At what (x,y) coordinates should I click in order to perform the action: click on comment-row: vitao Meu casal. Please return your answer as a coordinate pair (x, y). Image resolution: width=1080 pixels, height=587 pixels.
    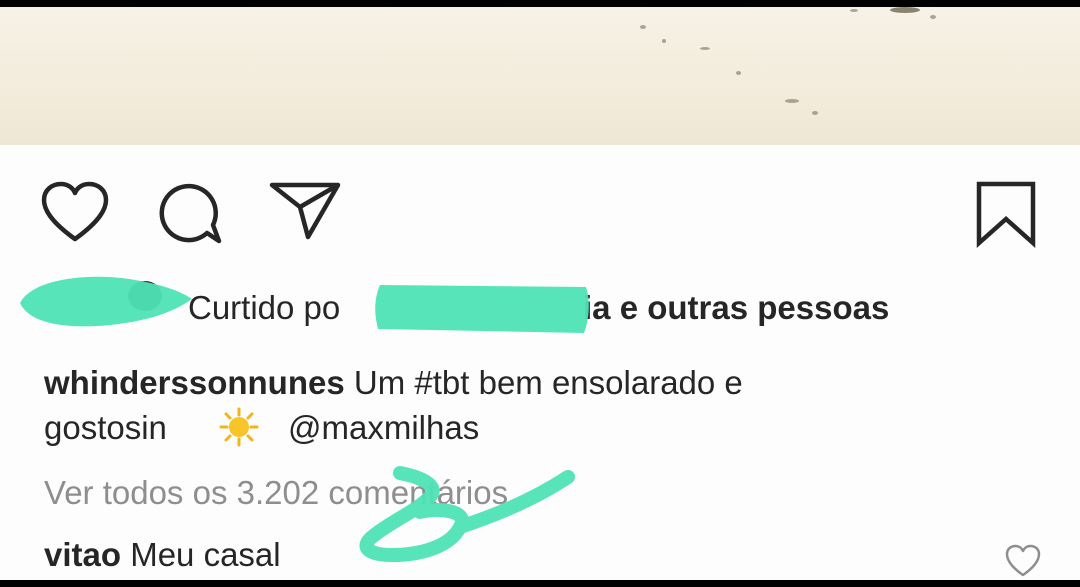
    Looking at the image, I should click on (162, 555).